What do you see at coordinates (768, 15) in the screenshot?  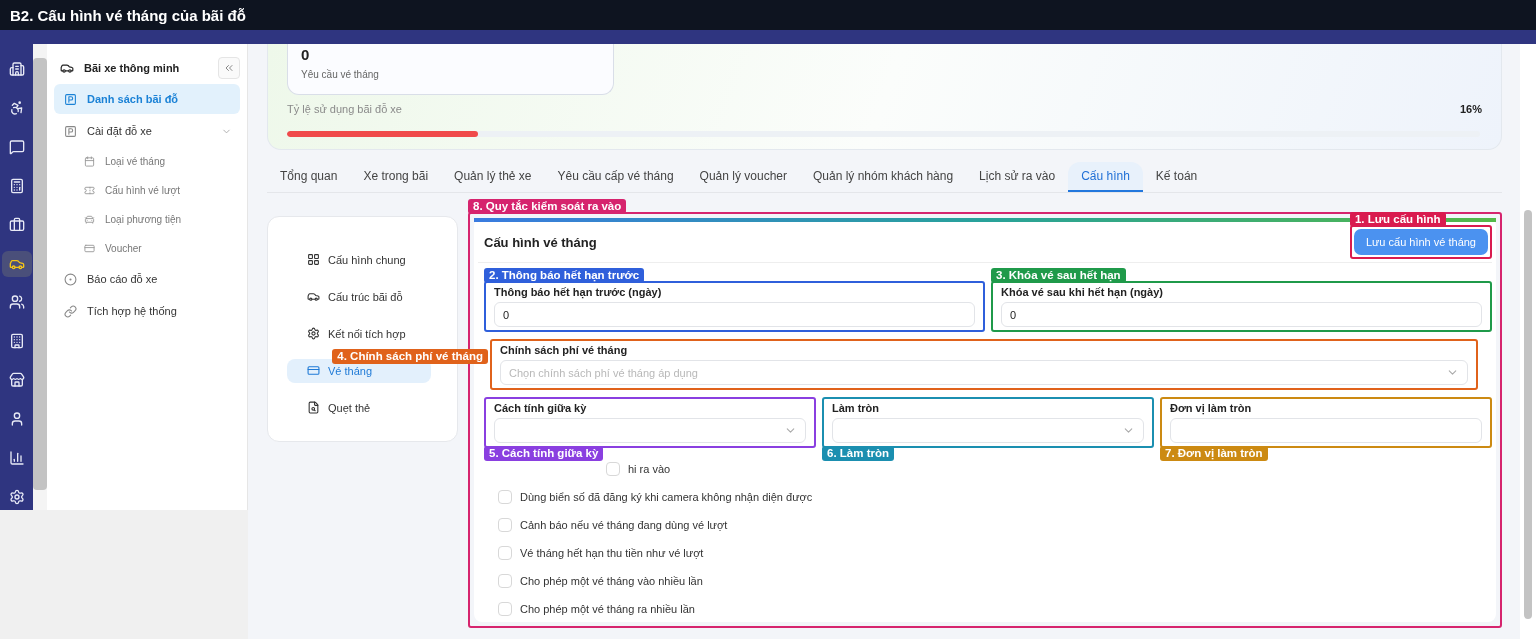 I see `window-title: B2. Cấu hình vé tháng của bãi đỗ` at bounding box center [768, 15].